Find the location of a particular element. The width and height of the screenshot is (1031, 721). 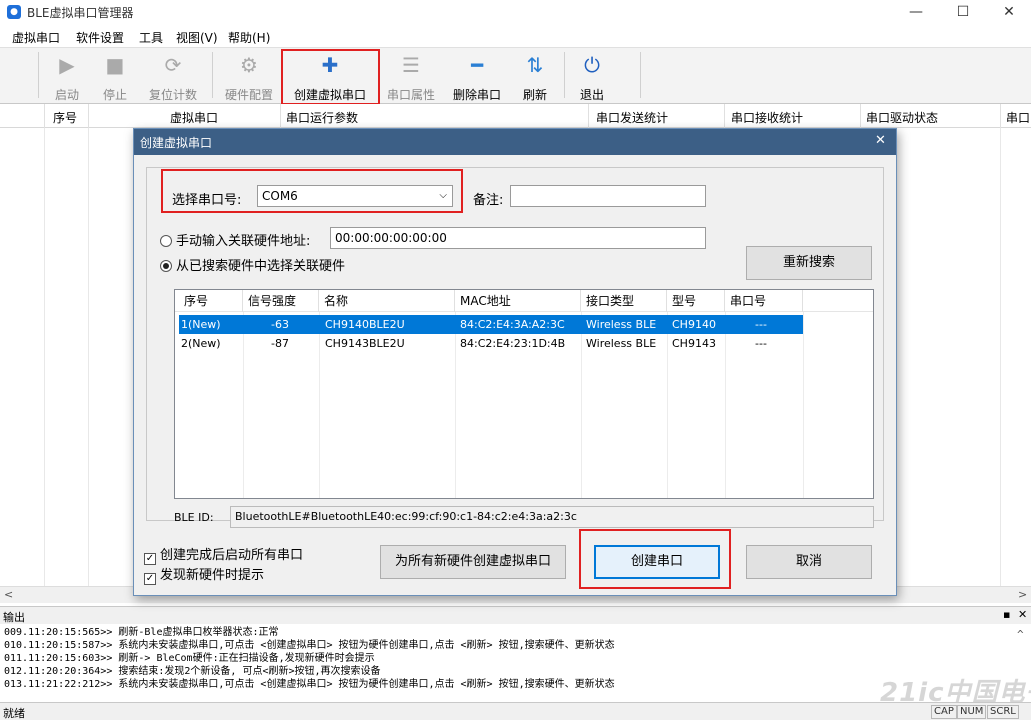

port-properties-label: 串口属性 is located at coordinates (410, 95).